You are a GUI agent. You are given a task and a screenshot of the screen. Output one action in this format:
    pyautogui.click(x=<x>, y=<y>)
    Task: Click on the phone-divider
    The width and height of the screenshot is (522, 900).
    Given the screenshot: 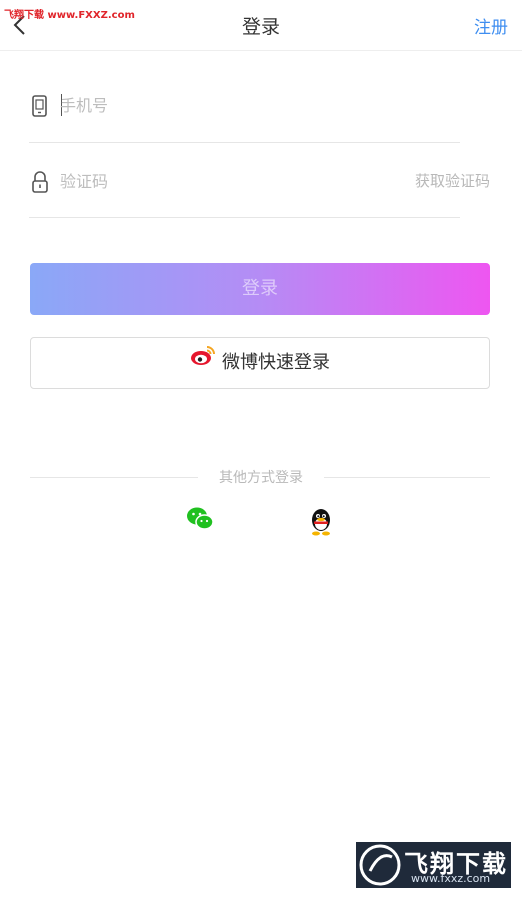 What is the action you would take?
    pyautogui.click(x=244, y=142)
    